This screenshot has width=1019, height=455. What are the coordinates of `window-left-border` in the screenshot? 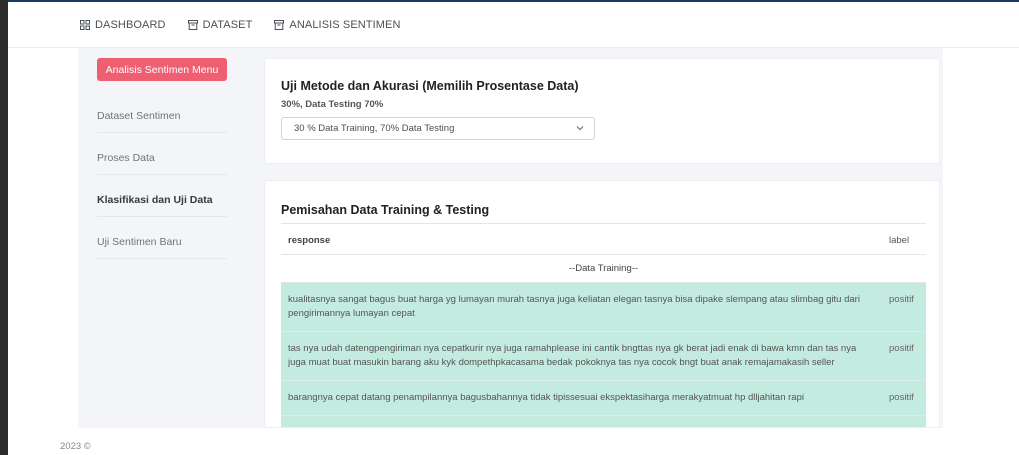 It's located at (4, 227).